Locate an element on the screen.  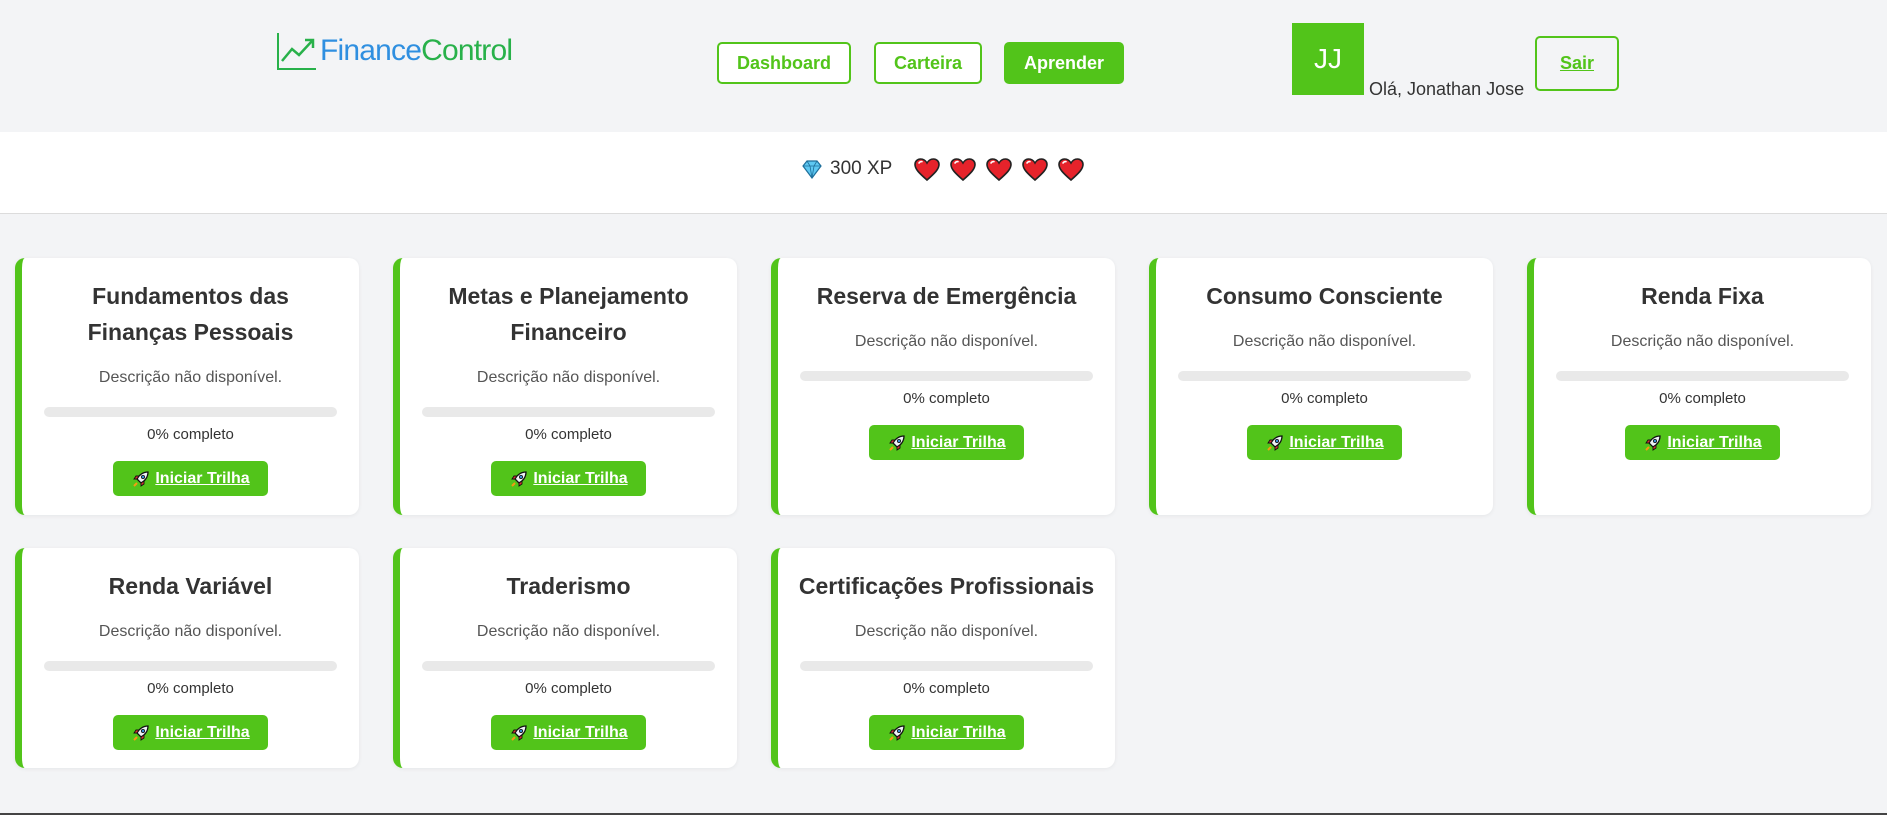
track-title-line: Renda Variável is located at coordinates (190, 586).